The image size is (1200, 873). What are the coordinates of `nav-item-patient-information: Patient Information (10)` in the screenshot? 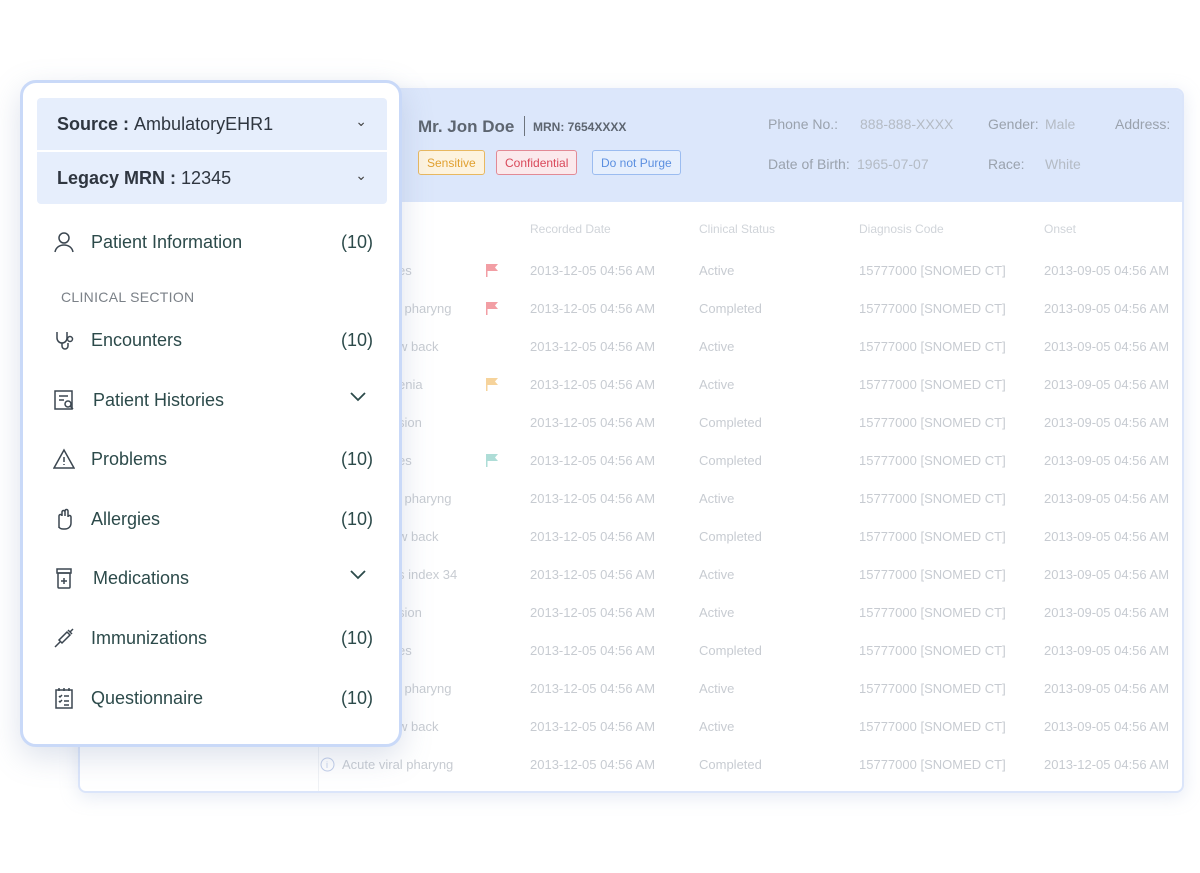 It's located at (211, 243).